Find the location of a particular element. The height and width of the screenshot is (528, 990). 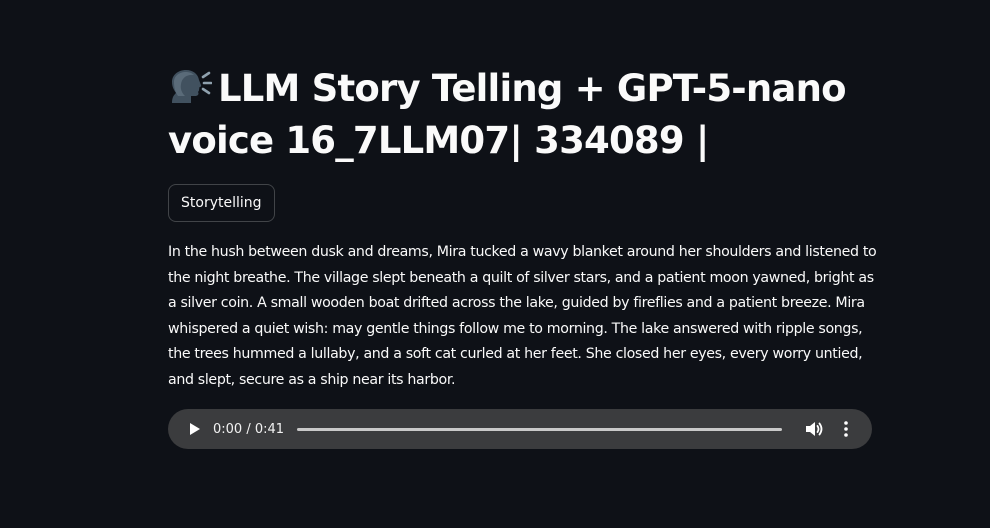

audio-time-display: 0:00 / 0:41 is located at coordinates (249, 429).